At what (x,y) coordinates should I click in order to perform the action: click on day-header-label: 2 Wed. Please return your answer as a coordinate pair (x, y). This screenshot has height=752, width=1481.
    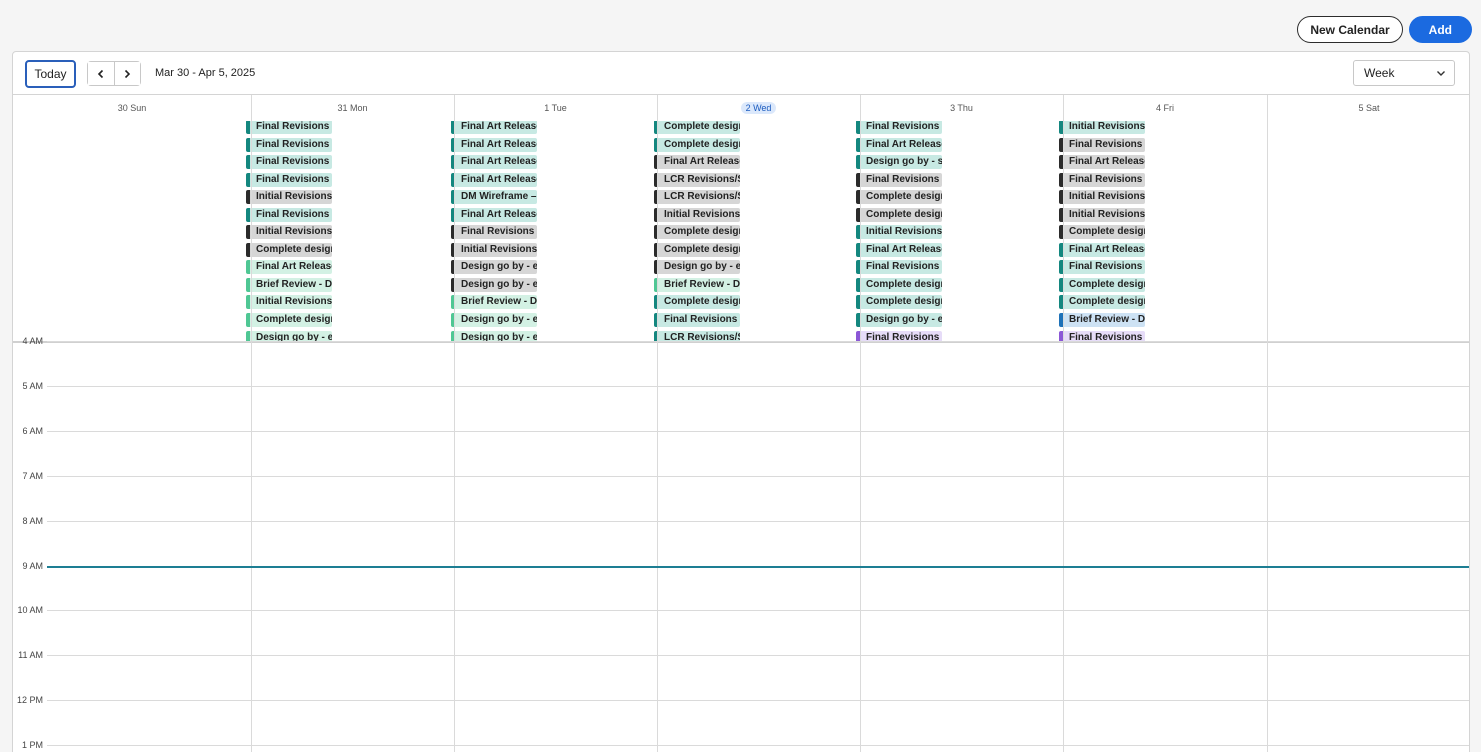
    Looking at the image, I should click on (758, 108).